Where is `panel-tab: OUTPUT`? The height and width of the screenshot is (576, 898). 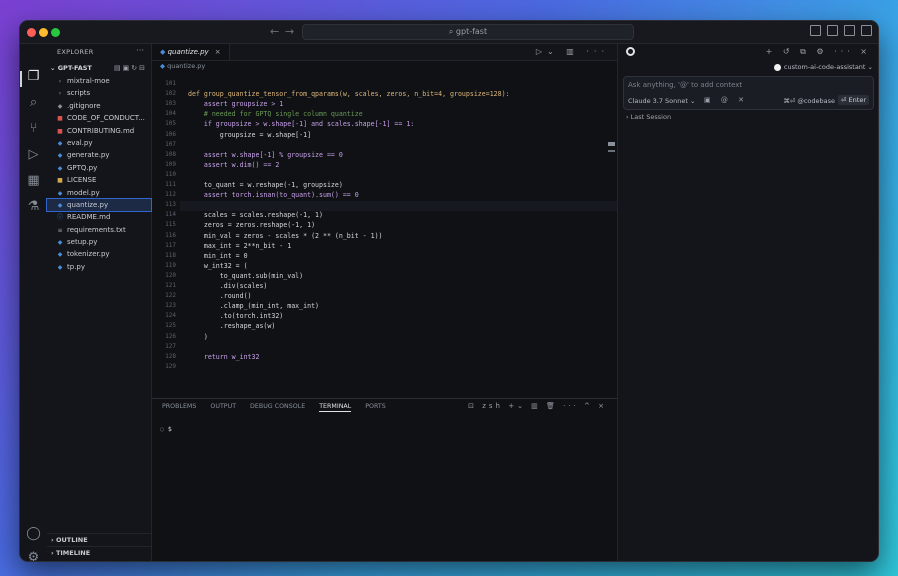 panel-tab: OUTPUT is located at coordinates (223, 407).